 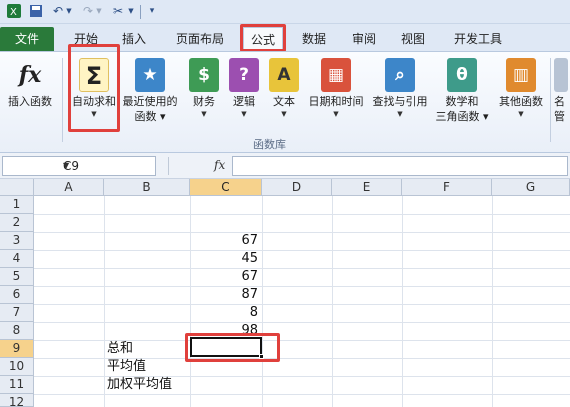 I want to click on tab-formulas: 公式, so click(x=263, y=39).